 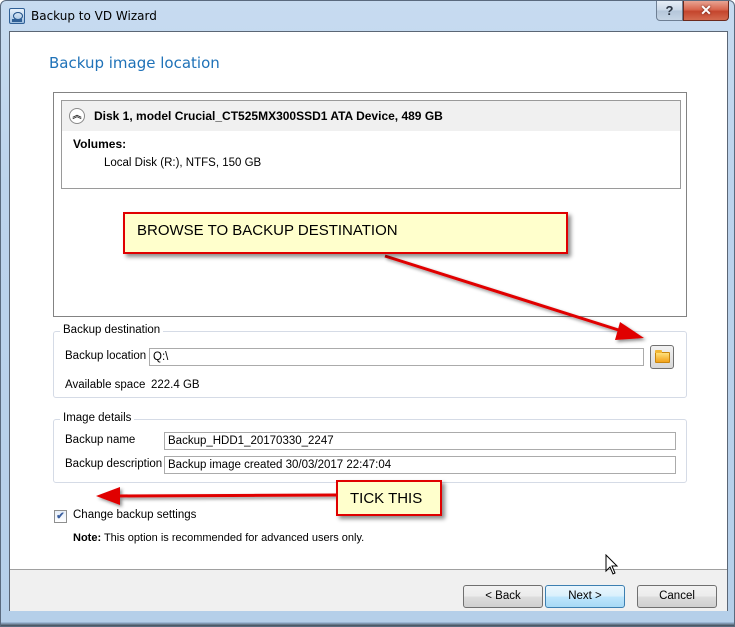 I want to click on tick-callout: TICK THIS, so click(x=389, y=498).